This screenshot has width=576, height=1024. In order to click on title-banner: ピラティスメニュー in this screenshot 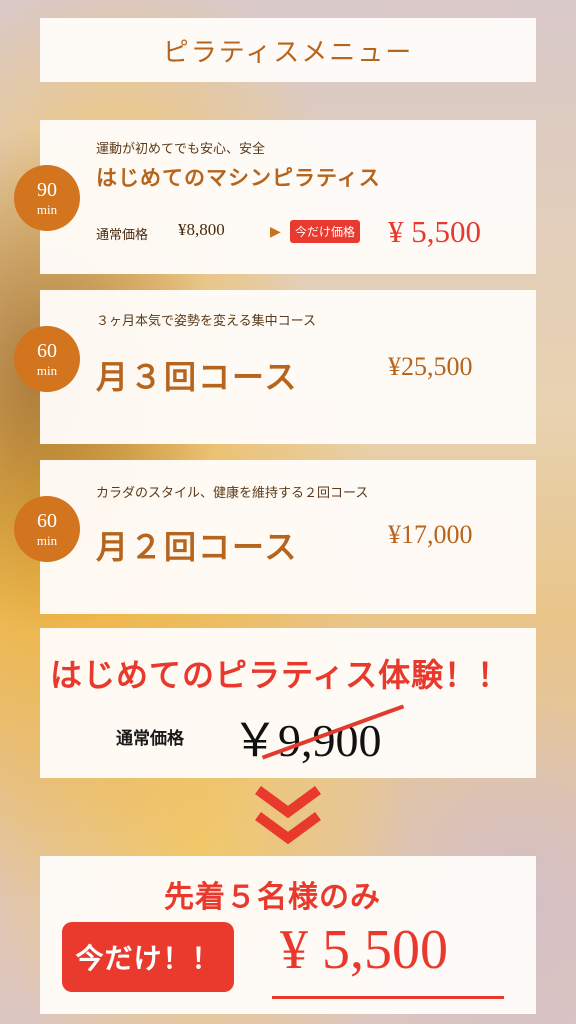, I will do `click(288, 50)`.